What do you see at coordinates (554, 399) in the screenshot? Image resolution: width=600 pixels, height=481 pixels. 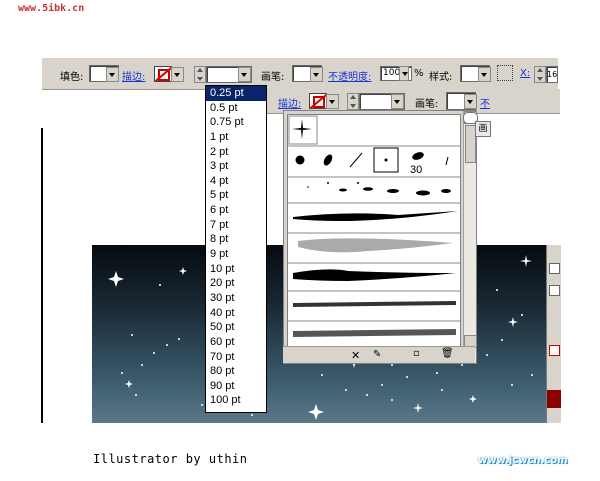 I see `panel-color-swatch` at bounding box center [554, 399].